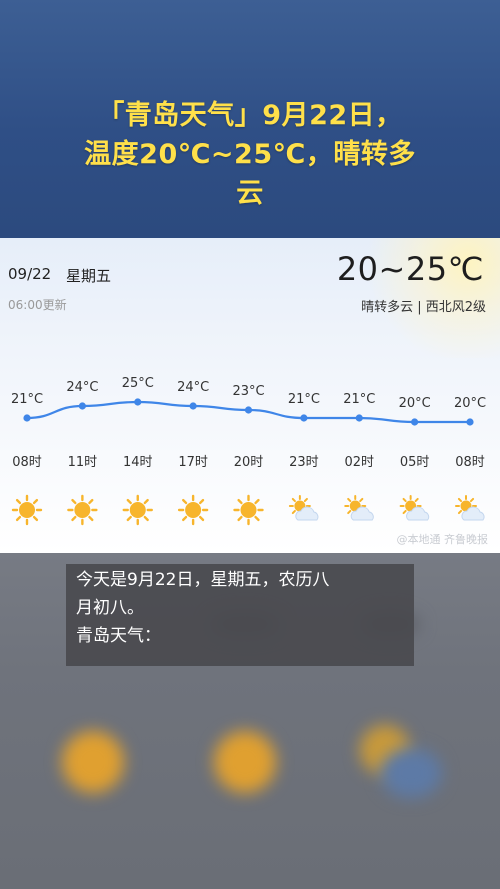  Describe the element at coordinates (249, 462) in the screenshot. I see `time-label: 20时` at that location.